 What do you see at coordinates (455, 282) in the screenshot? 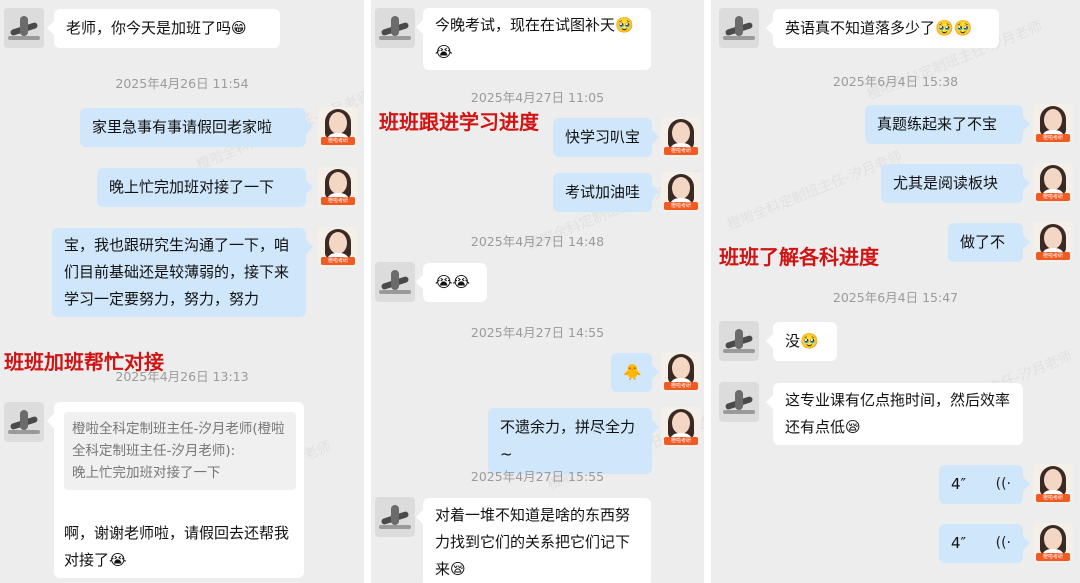
I see `chat-message: 😭😭` at bounding box center [455, 282].